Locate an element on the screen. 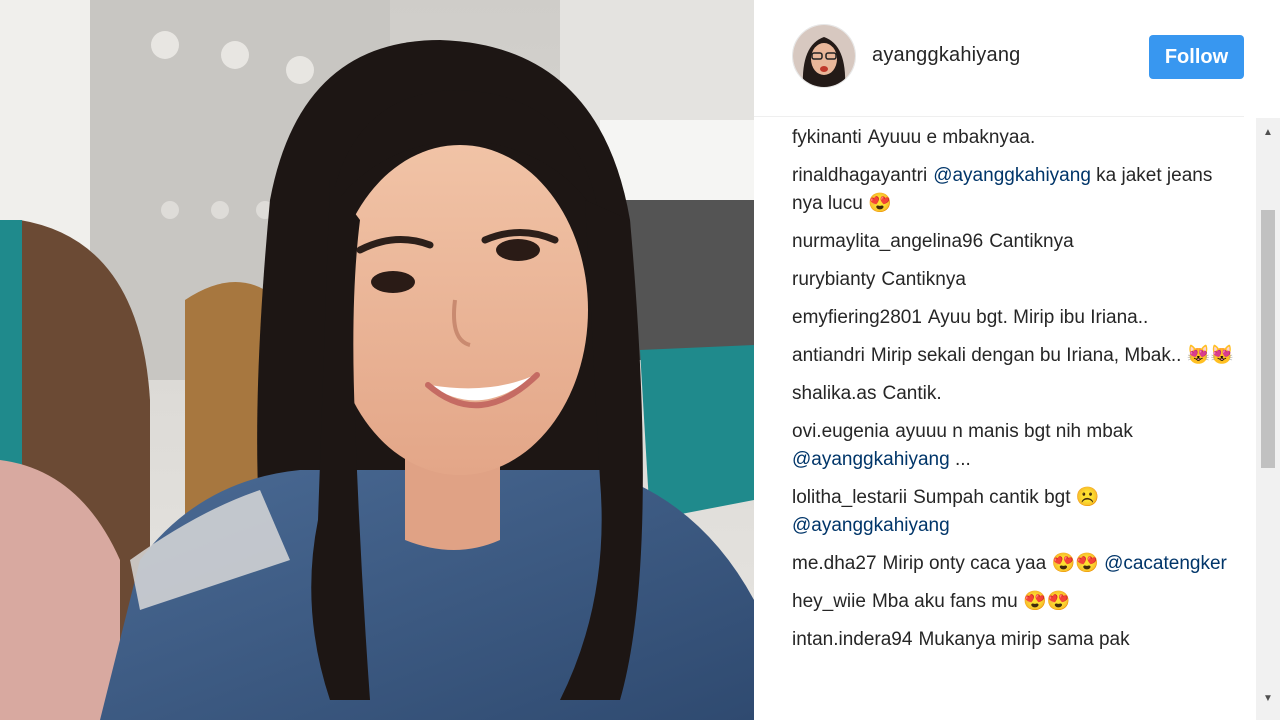  avatar-image is located at coordinates (824, 56).